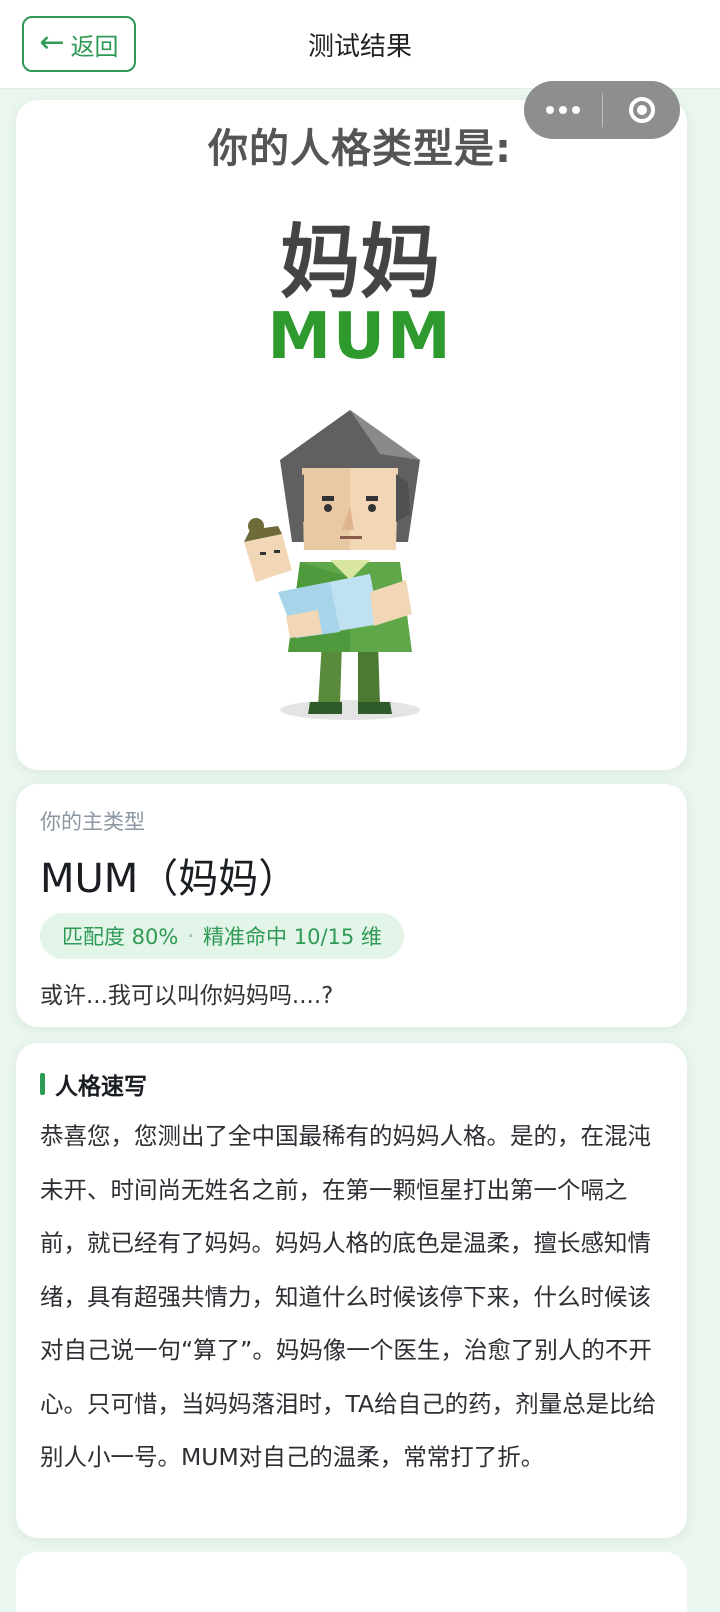 This screenshot has width=720, height=1612. I want to click on match-score: 匹配度 80%, so click(120, 937).